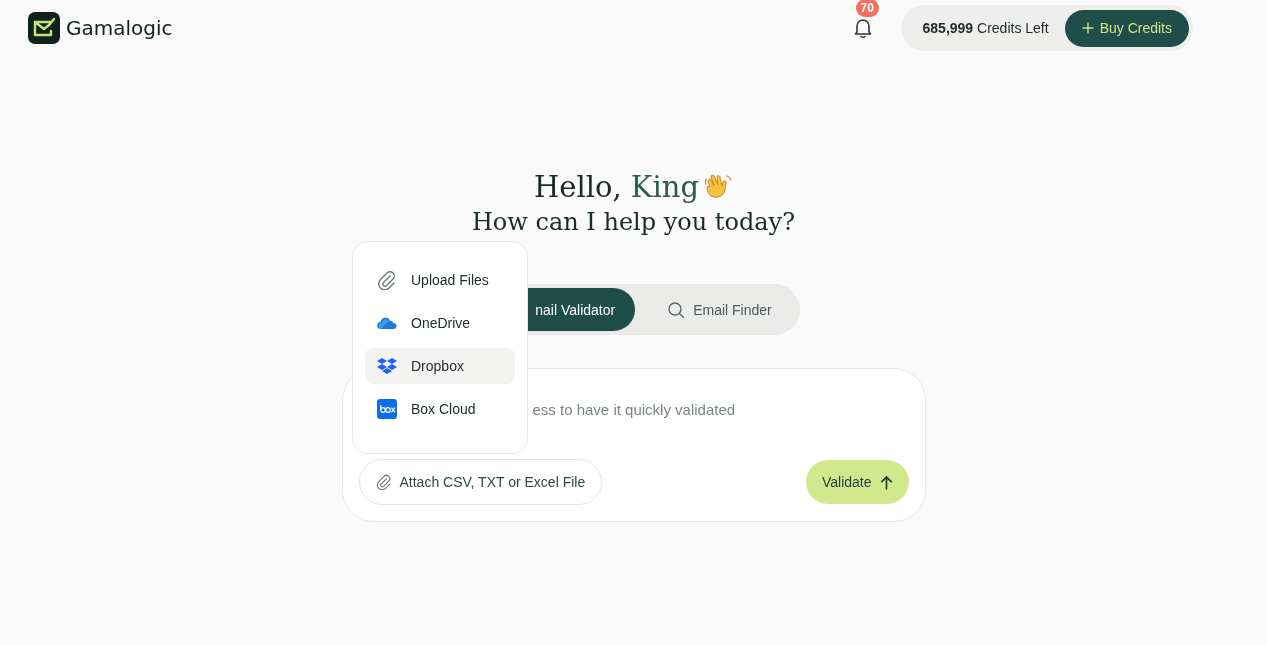 This screenshot has width=1267, height=645. What do you see at coordinates (119, 28) in the screenshot?
I see `brand-name: Gamalogic` at bounding box center [119, 28].